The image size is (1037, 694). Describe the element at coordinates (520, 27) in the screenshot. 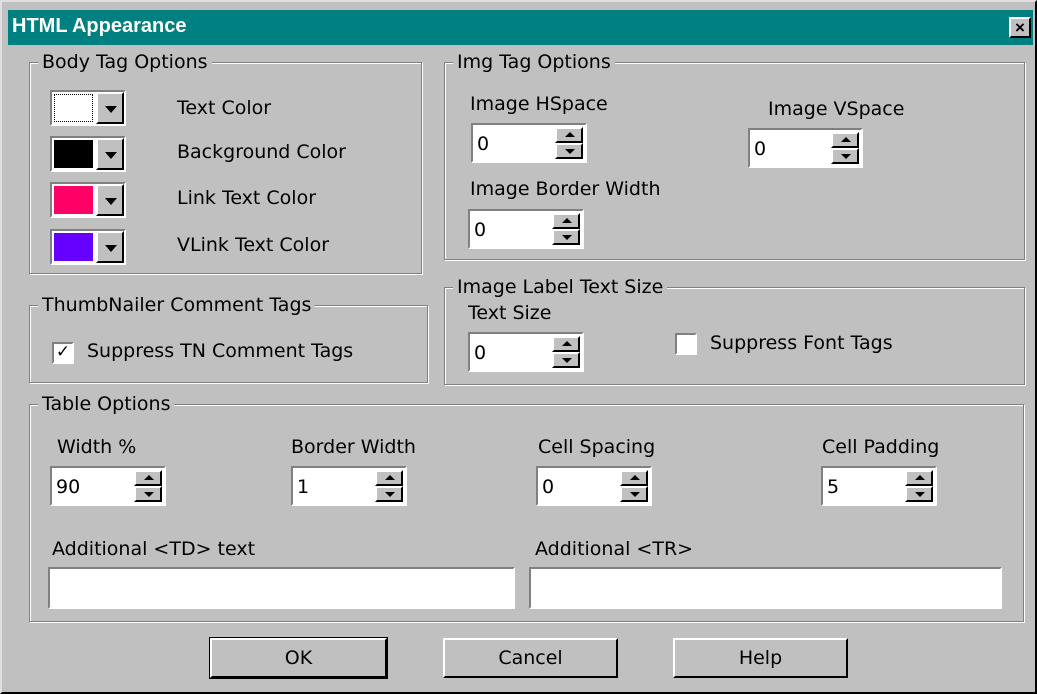

I see `title-bar: HTML Appearance ×` at that location.